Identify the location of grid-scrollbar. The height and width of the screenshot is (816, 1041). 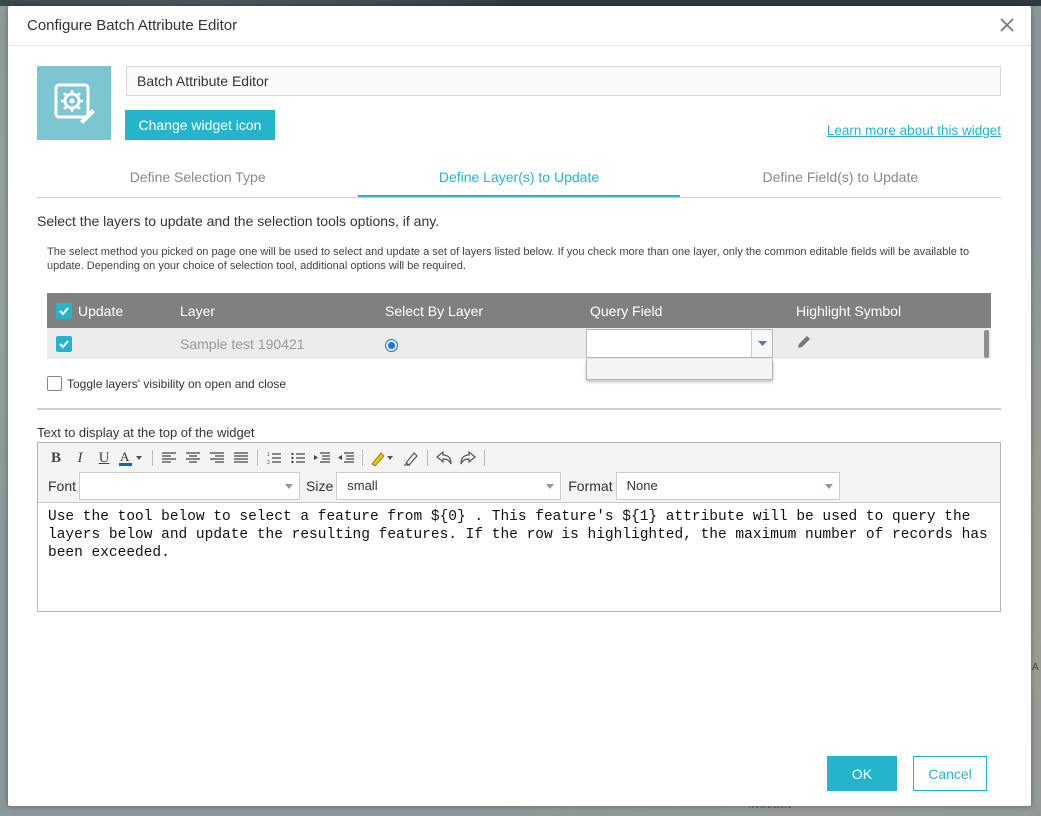
(986, 344).